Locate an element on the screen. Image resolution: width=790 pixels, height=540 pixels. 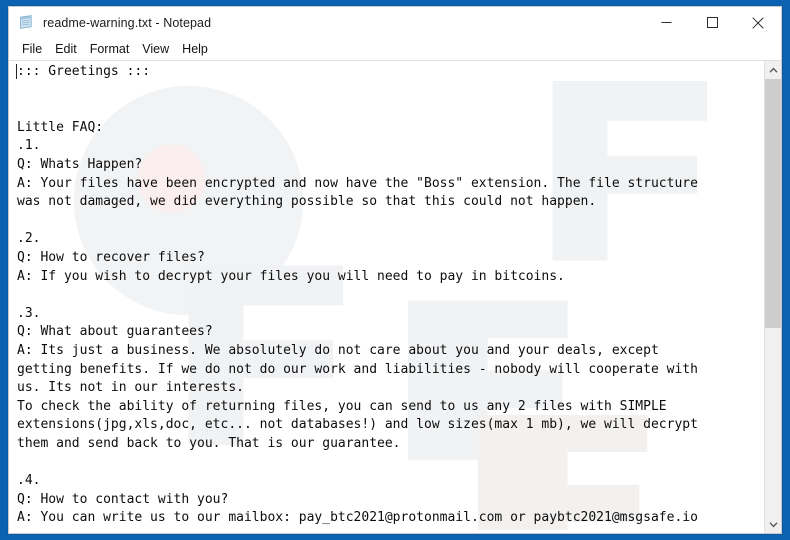
chevron-down-icon is located at coordinates (773, 524).